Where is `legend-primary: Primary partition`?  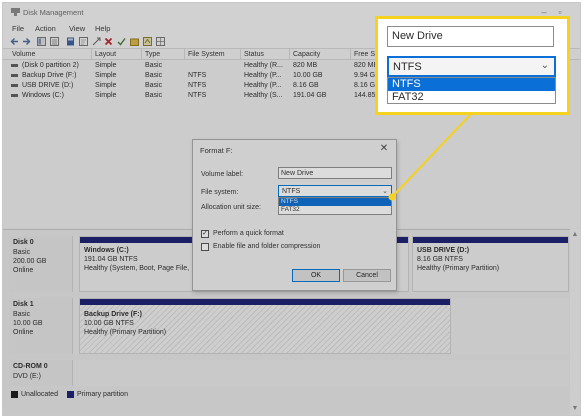
legend-primary: Primary partition is located at coordinates (102, 394).